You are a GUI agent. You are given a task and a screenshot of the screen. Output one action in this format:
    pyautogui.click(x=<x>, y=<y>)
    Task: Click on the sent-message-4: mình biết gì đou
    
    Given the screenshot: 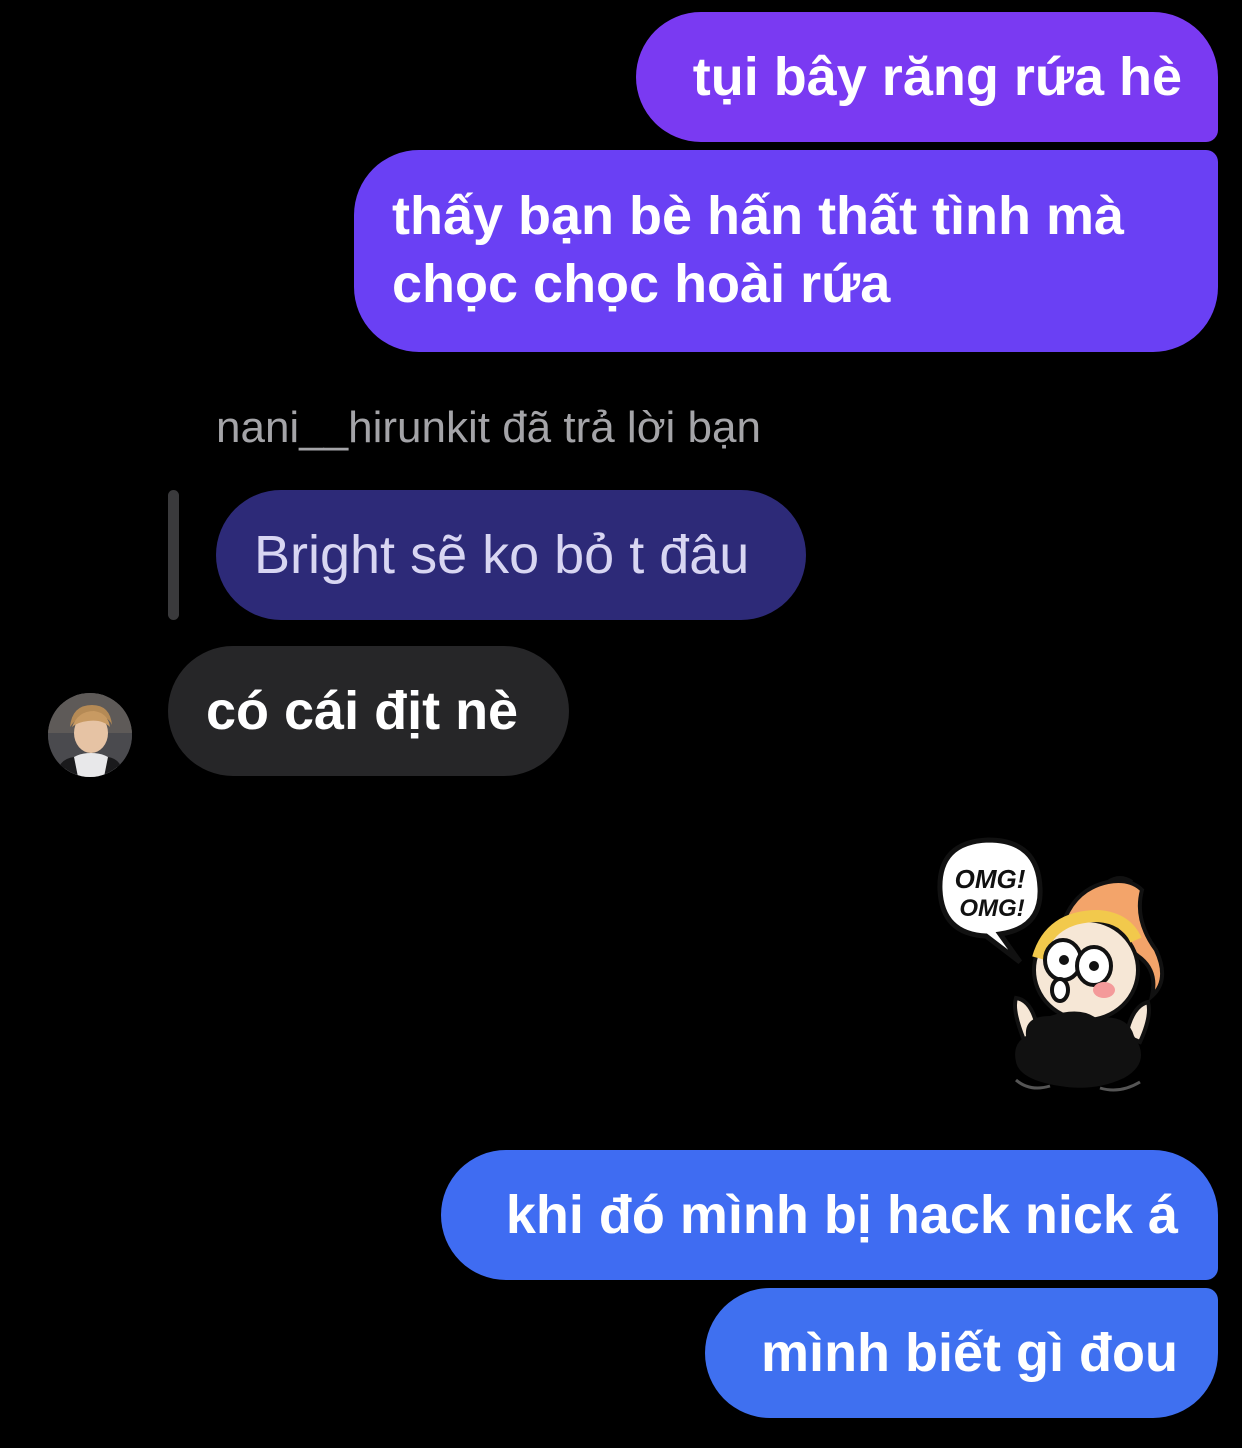 What is the action you would take?
    pyautogui.click(x=961, y=1353)
    